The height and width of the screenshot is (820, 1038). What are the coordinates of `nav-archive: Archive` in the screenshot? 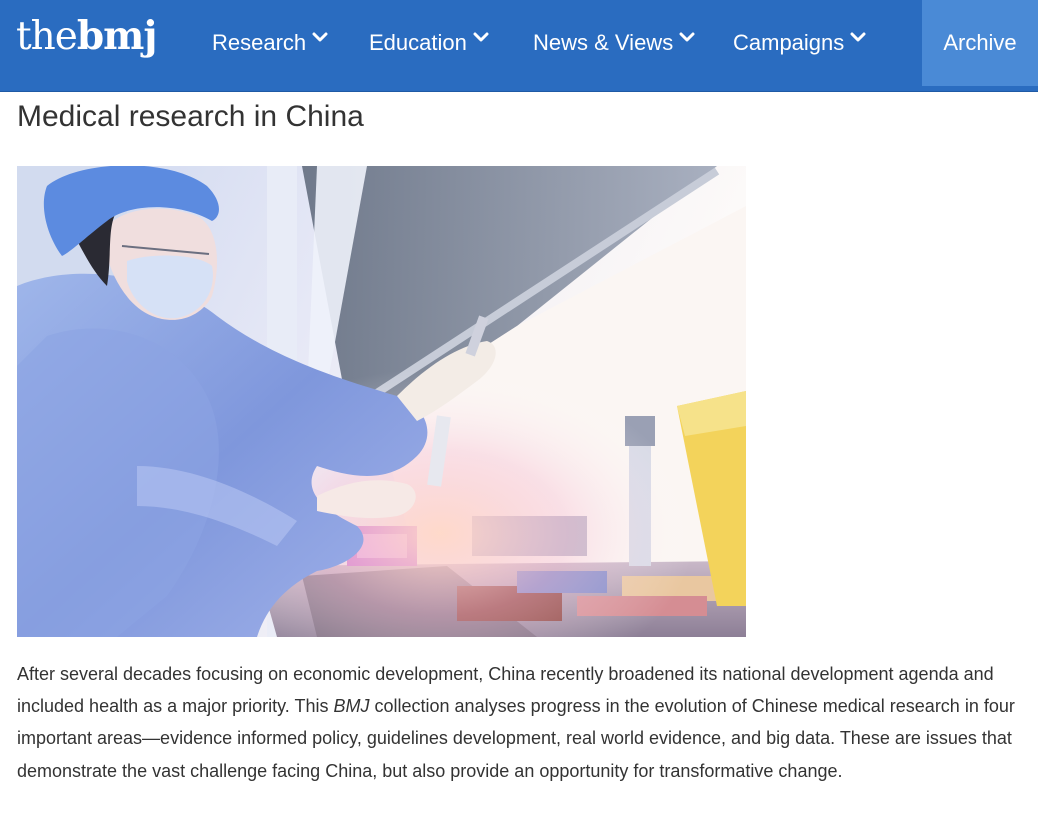 It's located at (980, 43).